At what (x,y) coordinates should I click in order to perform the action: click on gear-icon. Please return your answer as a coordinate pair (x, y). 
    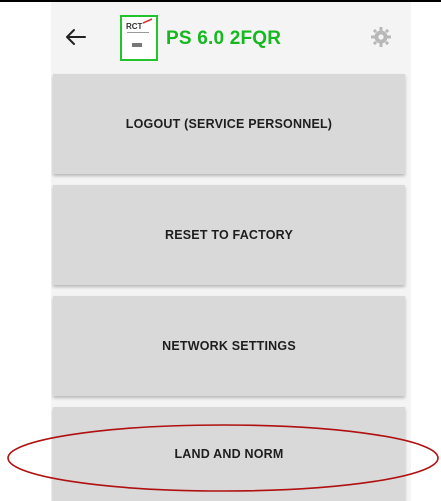
    Looking at the image, I should click on (381, 37).